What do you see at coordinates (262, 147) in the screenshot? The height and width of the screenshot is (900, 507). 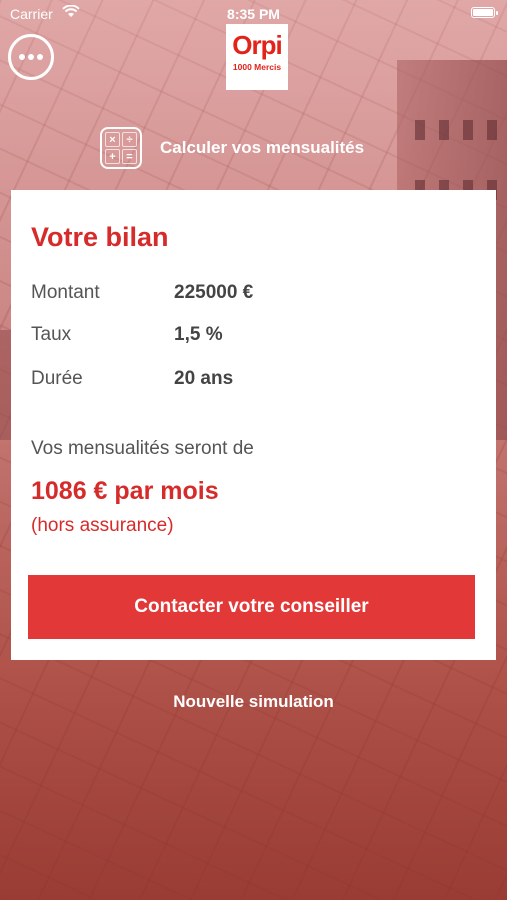 I see `calculator-label: Calculer vos mensualités` at bounding box center [262, 147].